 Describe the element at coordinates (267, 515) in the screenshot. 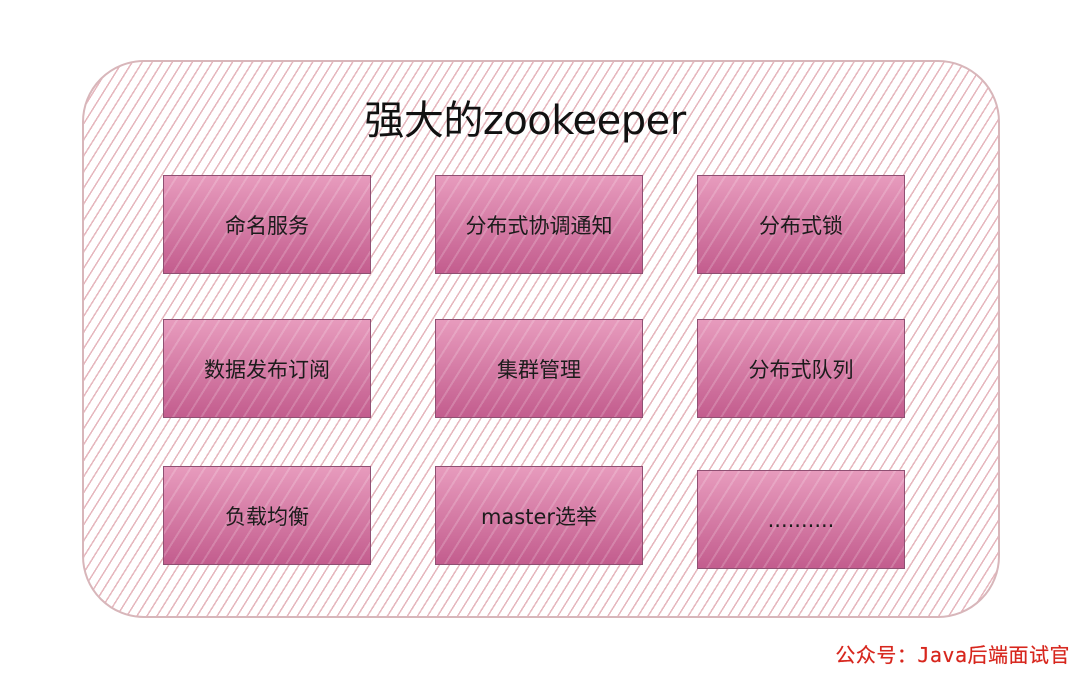

I see `feature-box-load-balancing: 负载均衡` at that location.